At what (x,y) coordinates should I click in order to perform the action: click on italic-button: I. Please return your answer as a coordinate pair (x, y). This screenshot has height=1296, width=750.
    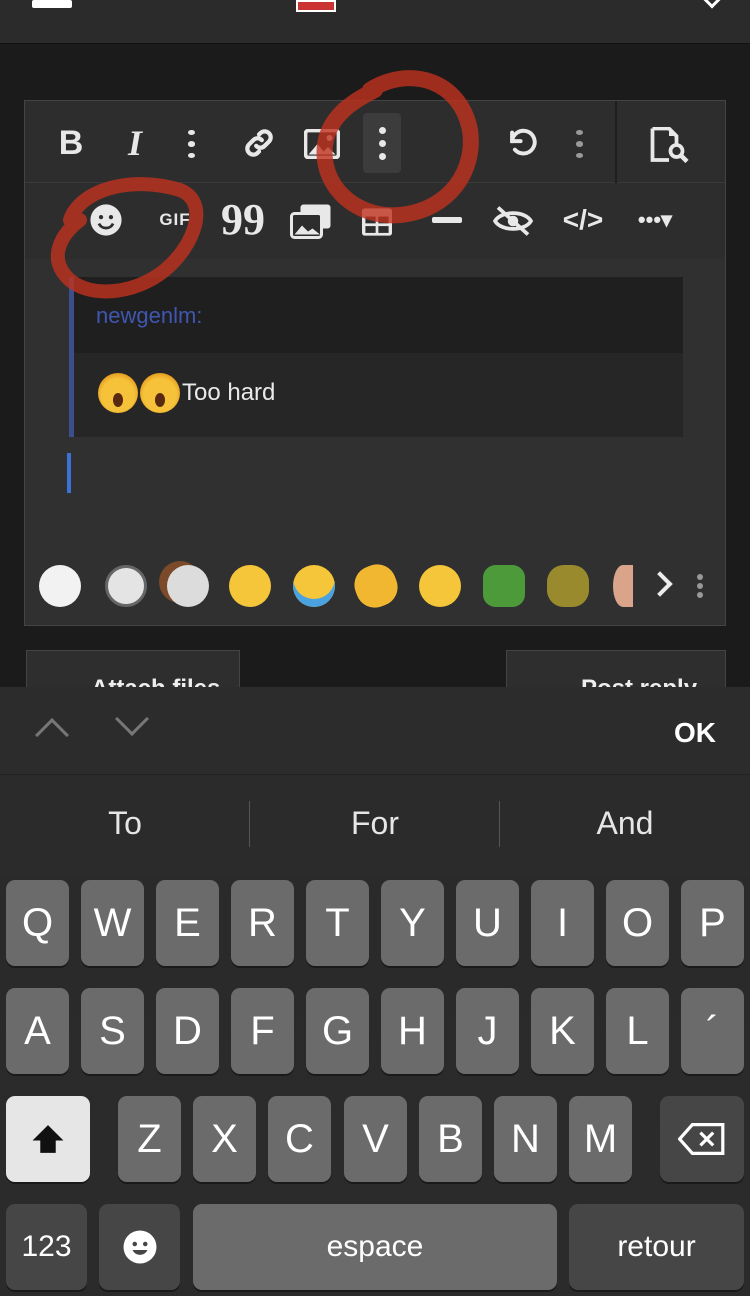
    Looking at the image, I should click on (135, 143).